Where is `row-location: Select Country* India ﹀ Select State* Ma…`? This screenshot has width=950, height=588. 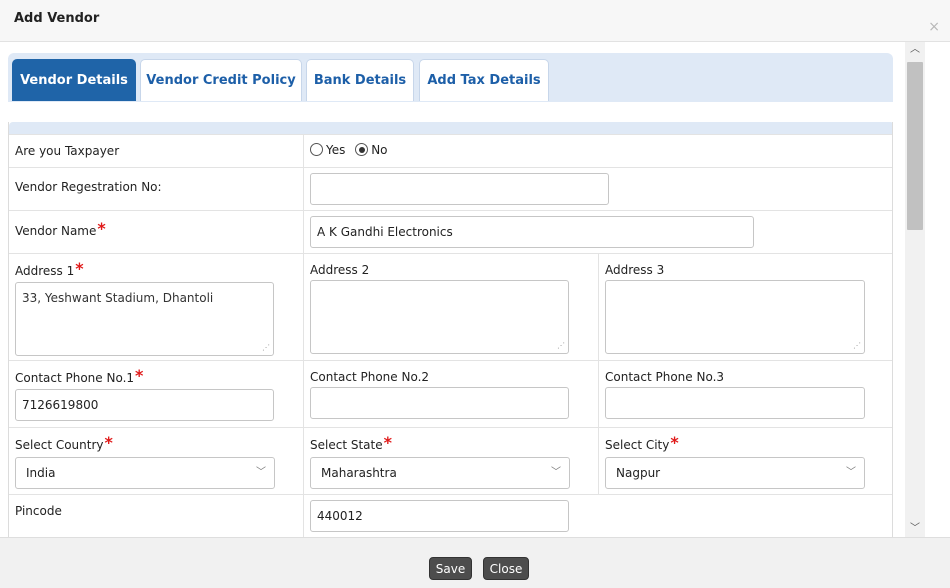 row-location: Select Country* India ﹀ Select State* Ma… is located at coordinates (450, 461).